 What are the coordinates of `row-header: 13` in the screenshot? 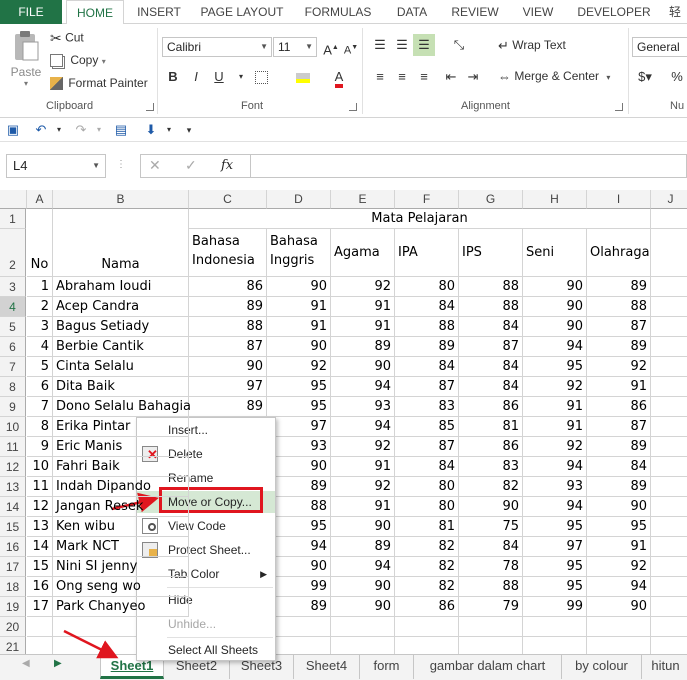 It's located at (13, 487).